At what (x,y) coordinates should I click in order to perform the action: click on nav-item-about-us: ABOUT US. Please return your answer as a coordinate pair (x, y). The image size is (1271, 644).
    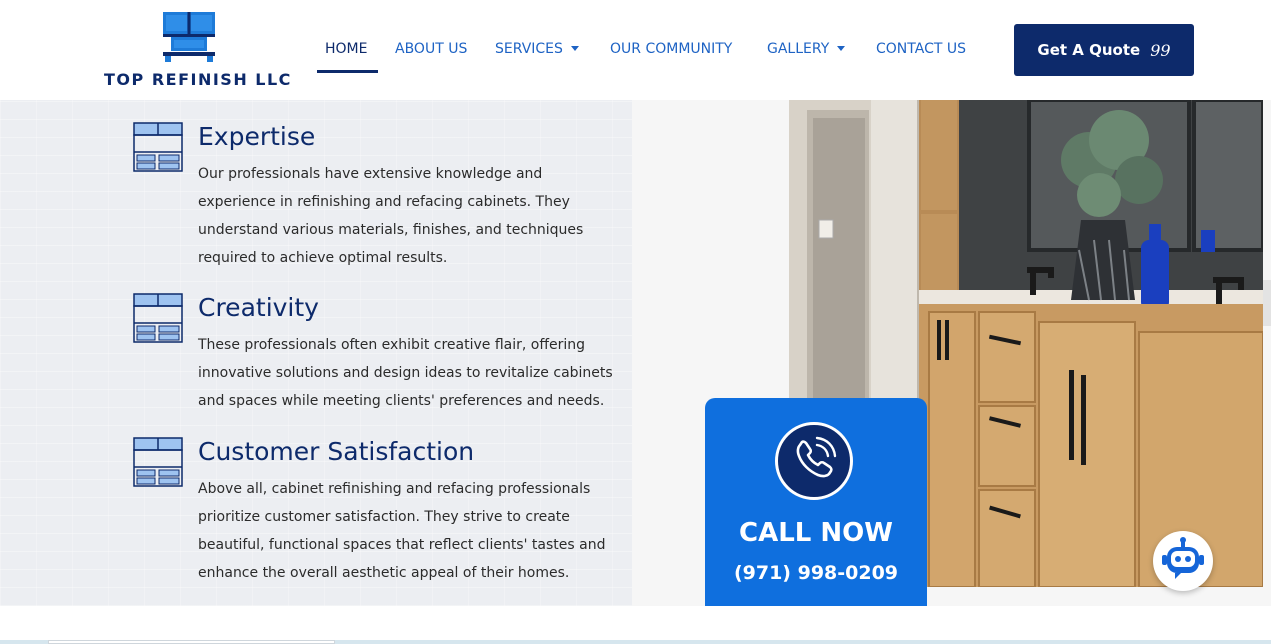
    Looking at the image, I should click on (431, 49).